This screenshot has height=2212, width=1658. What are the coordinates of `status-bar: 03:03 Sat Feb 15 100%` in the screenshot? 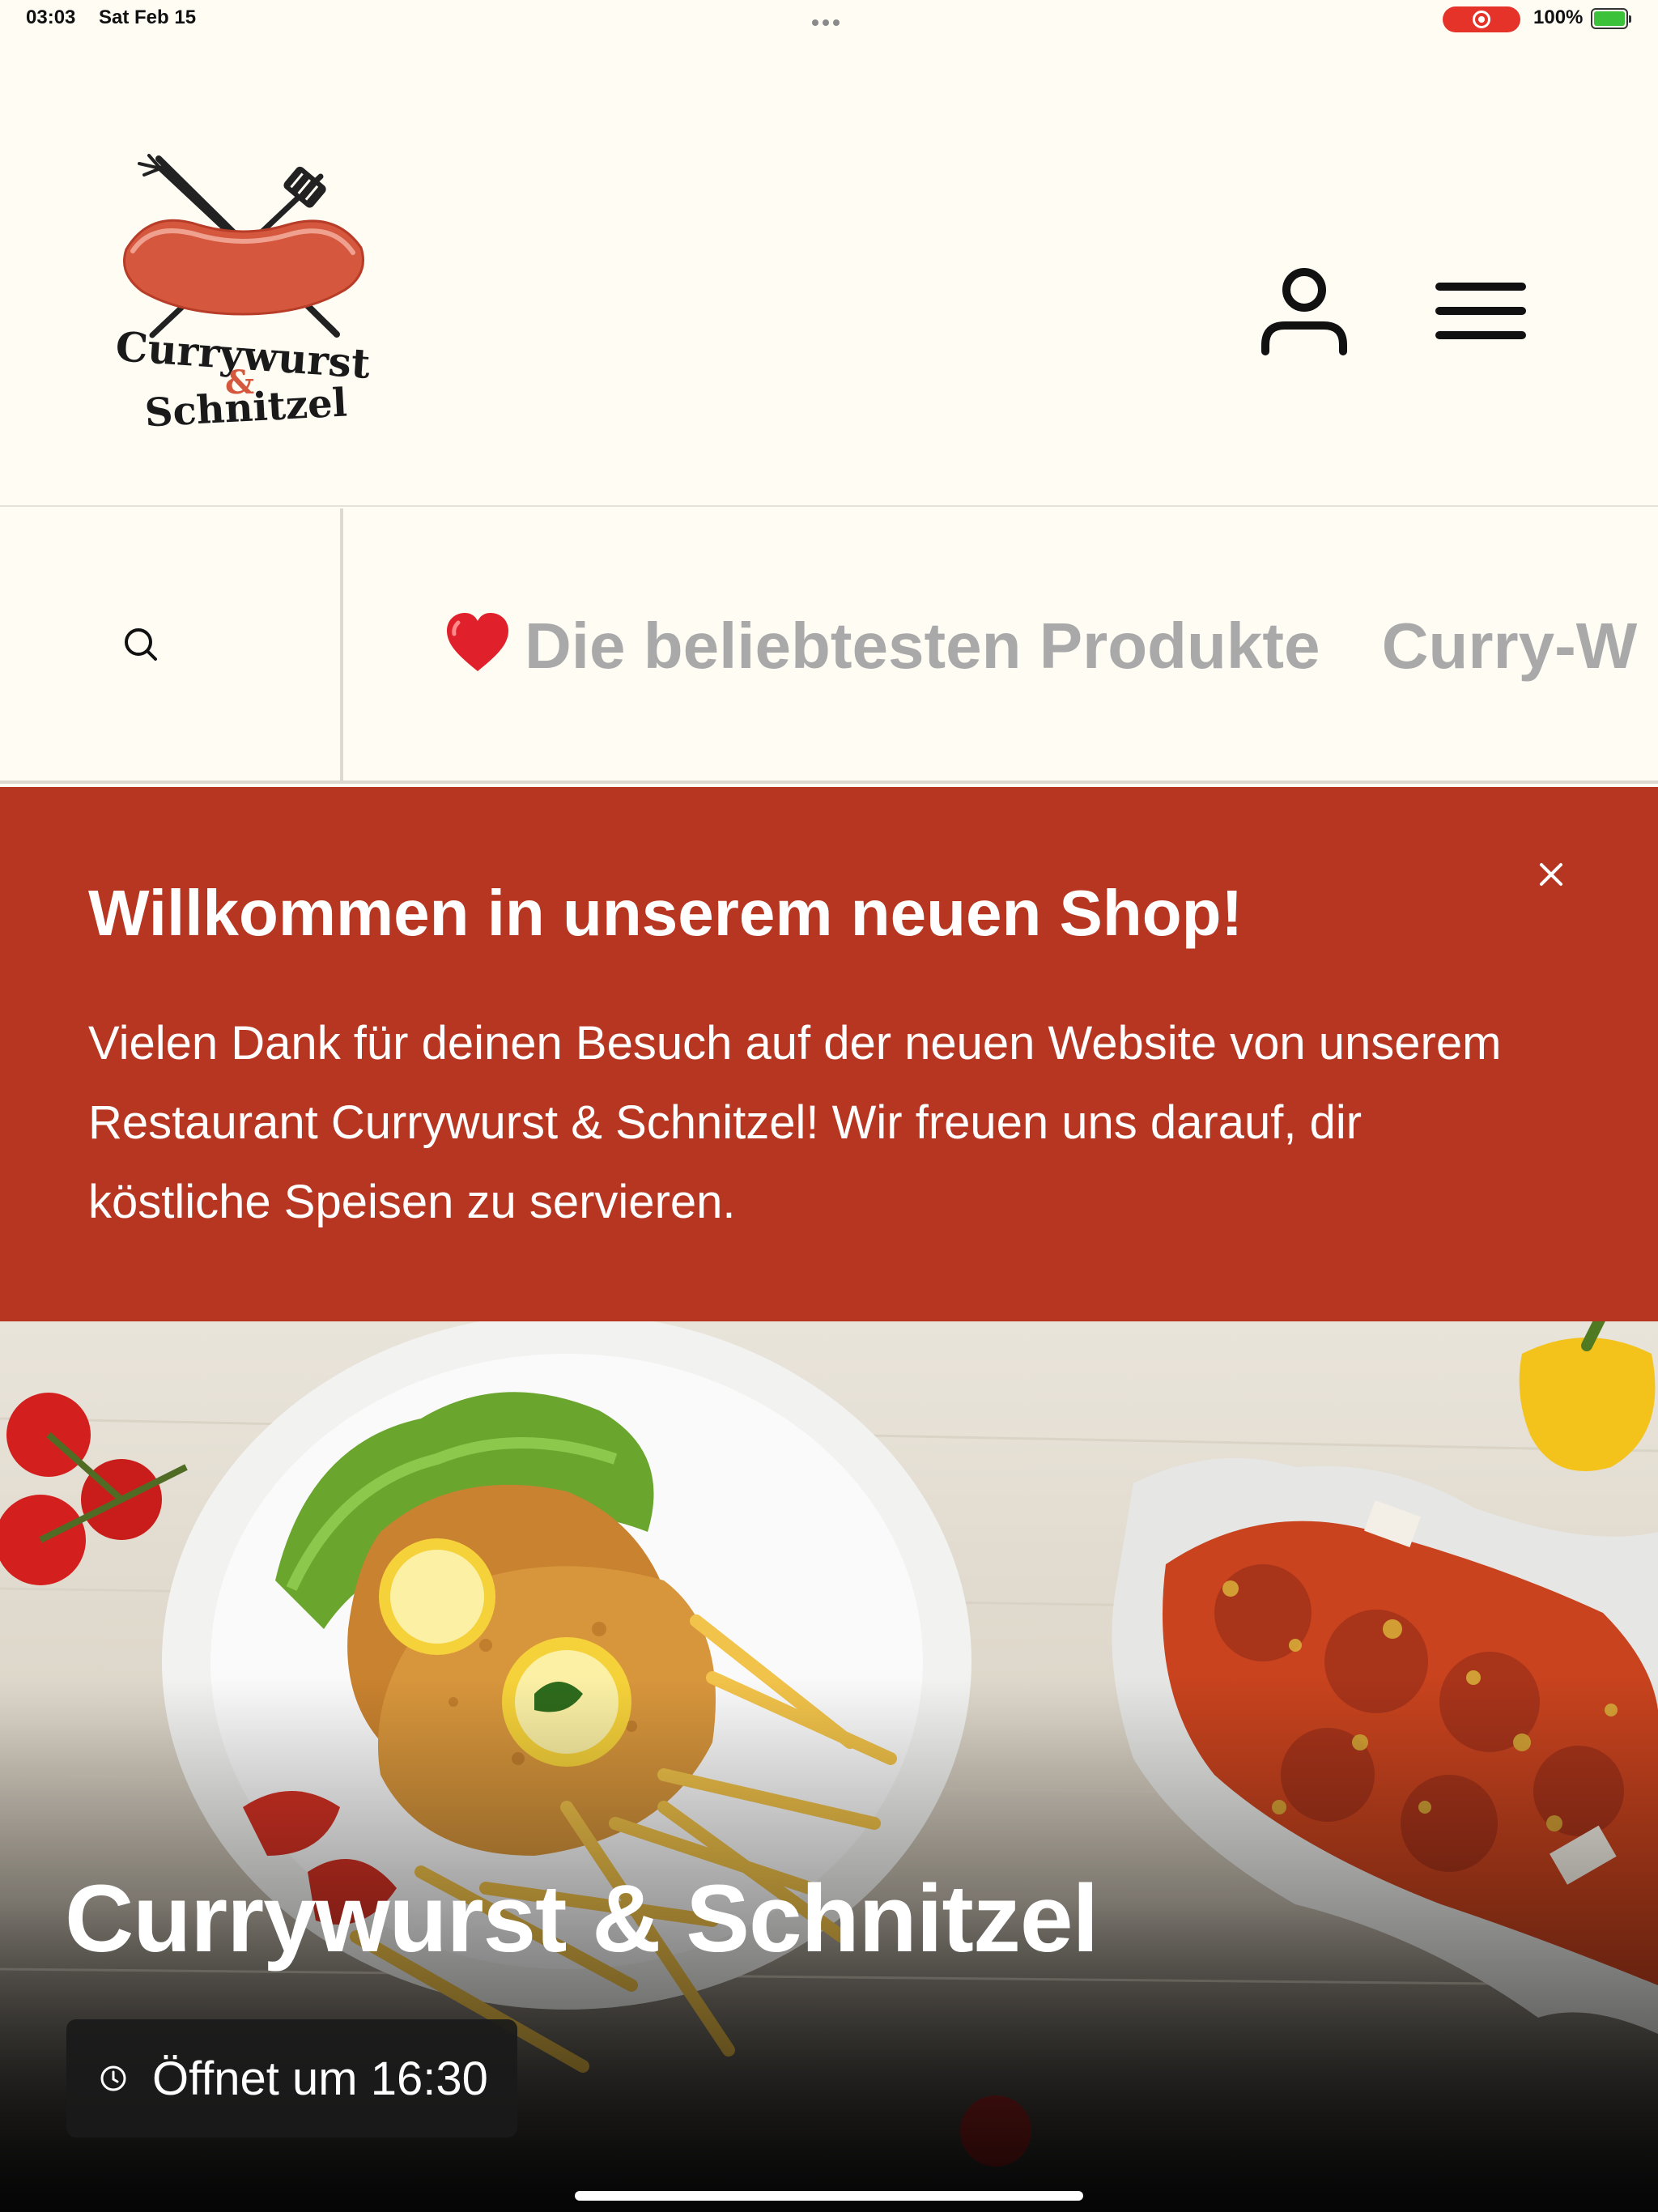 It's located at (829, 19).